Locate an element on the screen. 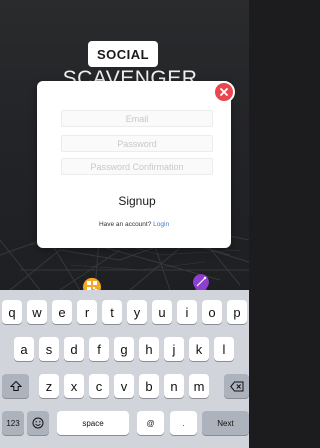  at-key: @ is located at coordinates (150, 423).